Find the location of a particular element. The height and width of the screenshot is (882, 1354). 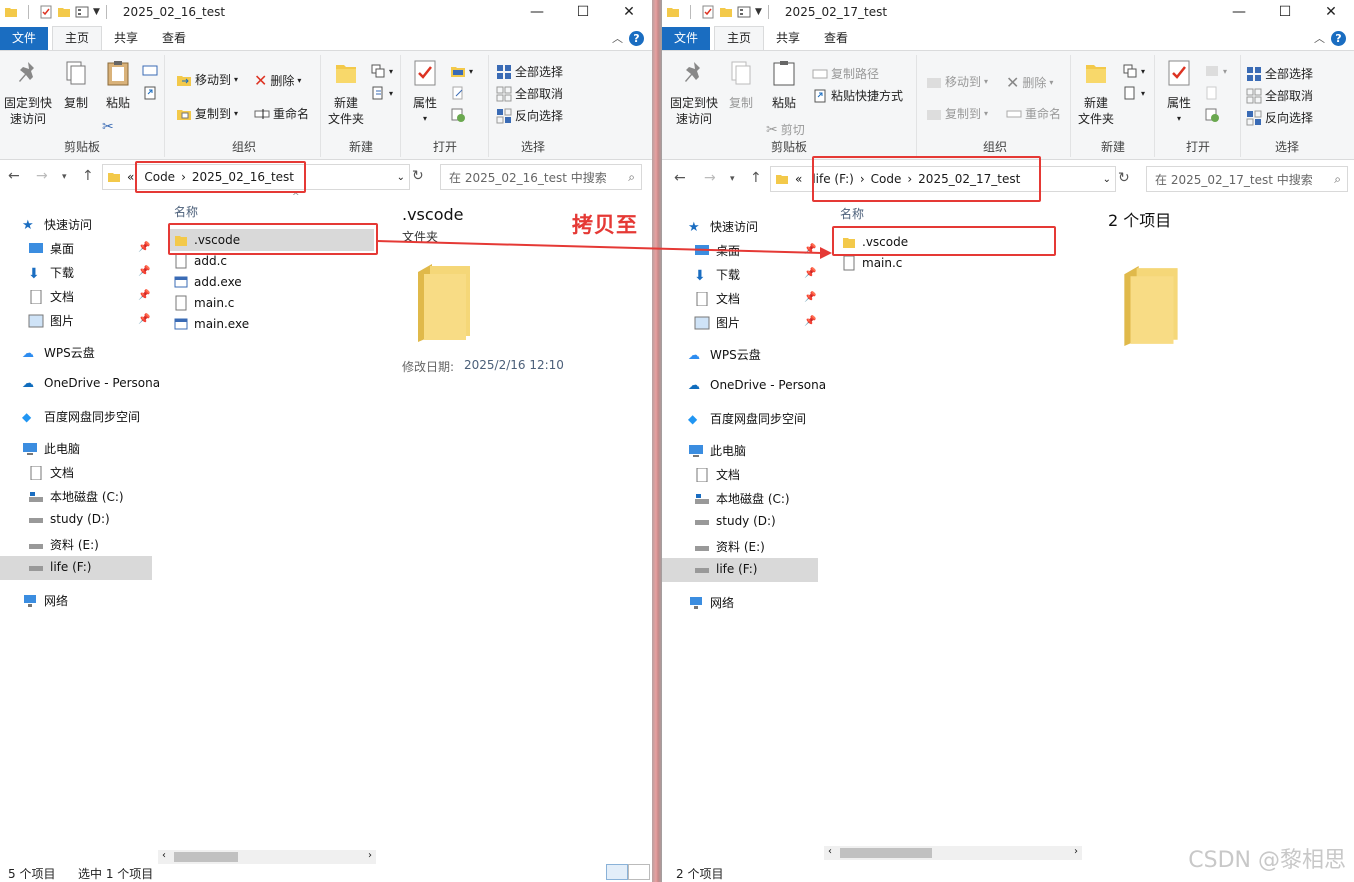

customize-icon is located at coordinates (82, 12).